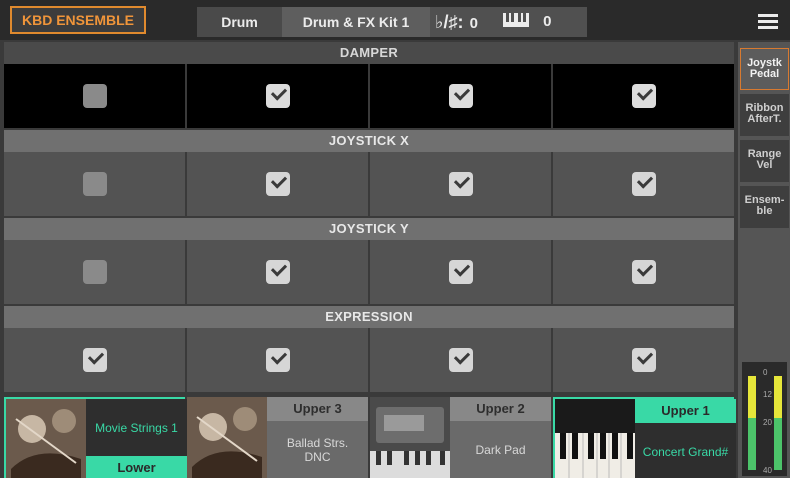 The image size is (790, 478). What do you see at coordinates (317, 449) in the screenshot?
I see `track-sound-name: Ballad Strs. DNC` at bounding box center [317, 449].